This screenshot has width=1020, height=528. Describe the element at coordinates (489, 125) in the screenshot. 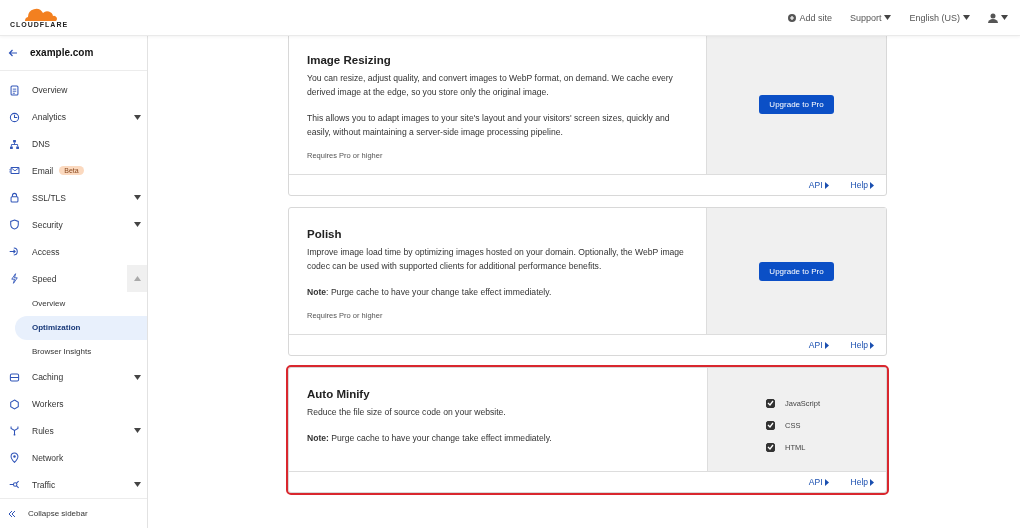

I see `card-description: This allows you to adapt images to your site's layout and your visitors' screen sizes, quickly and easily, without maintaining a server-side image processing pipeline.` at that location.